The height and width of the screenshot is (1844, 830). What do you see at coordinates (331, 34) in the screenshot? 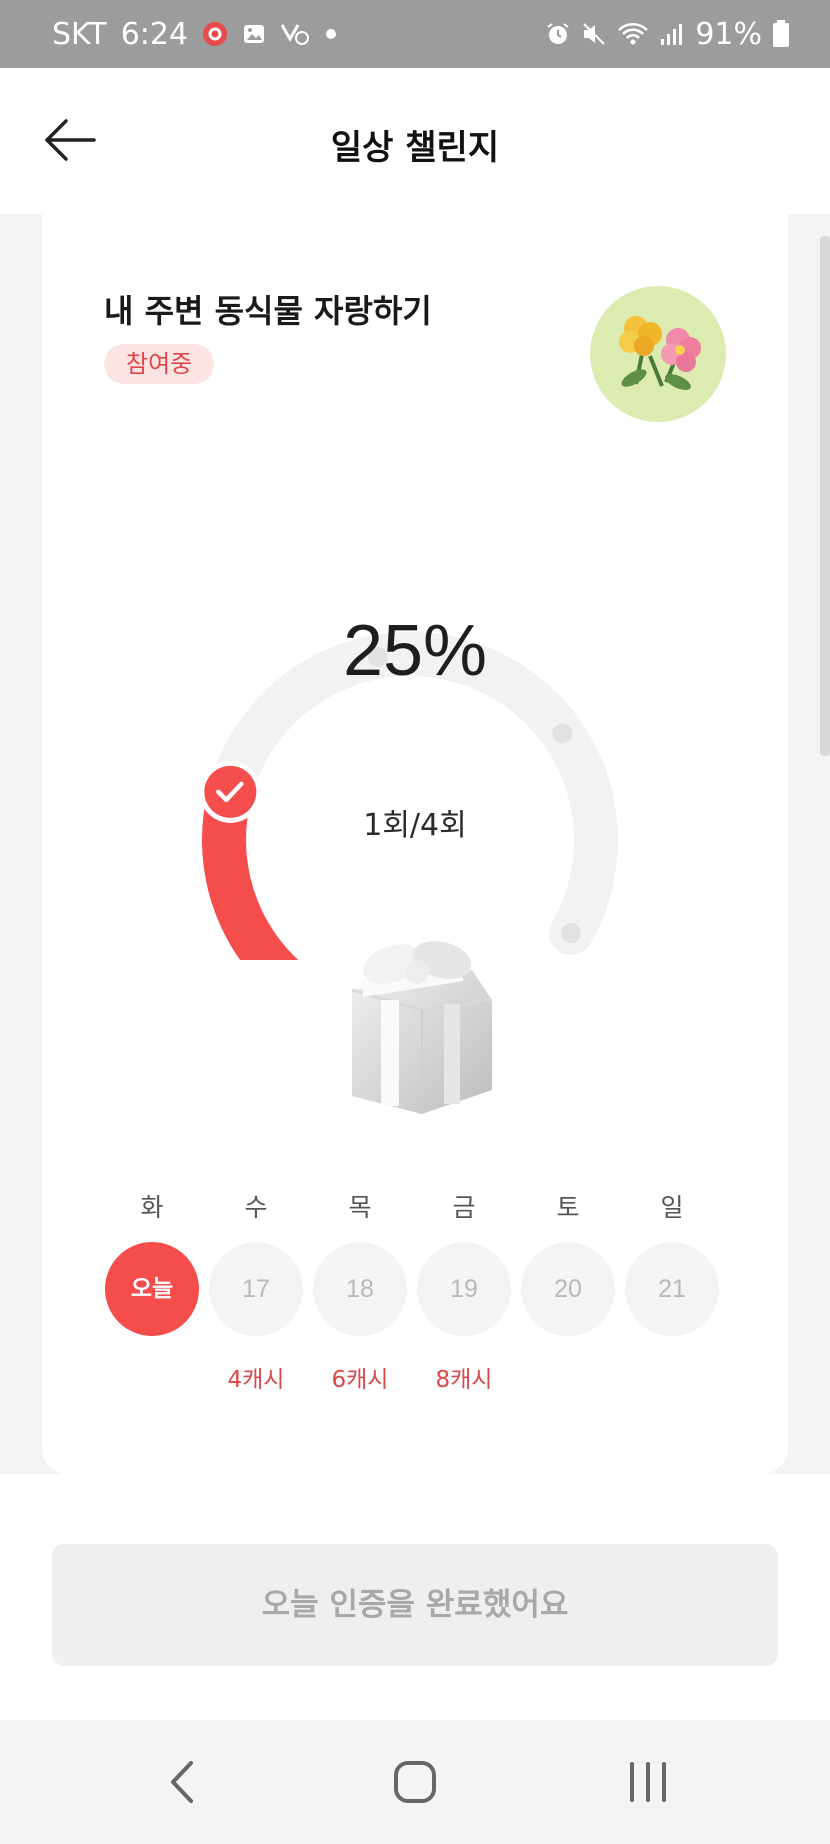
I see `dot-icon` at bounding box center [331, 34].